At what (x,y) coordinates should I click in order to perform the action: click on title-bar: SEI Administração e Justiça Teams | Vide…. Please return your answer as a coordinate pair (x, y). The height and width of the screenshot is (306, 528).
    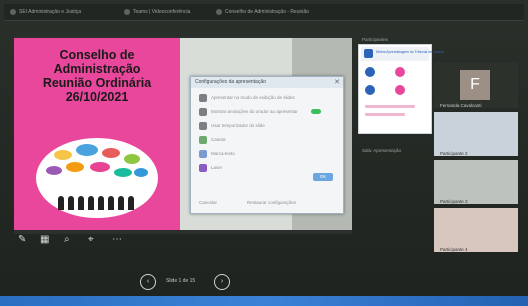
    Looking at the image, I should click on (264, 12).